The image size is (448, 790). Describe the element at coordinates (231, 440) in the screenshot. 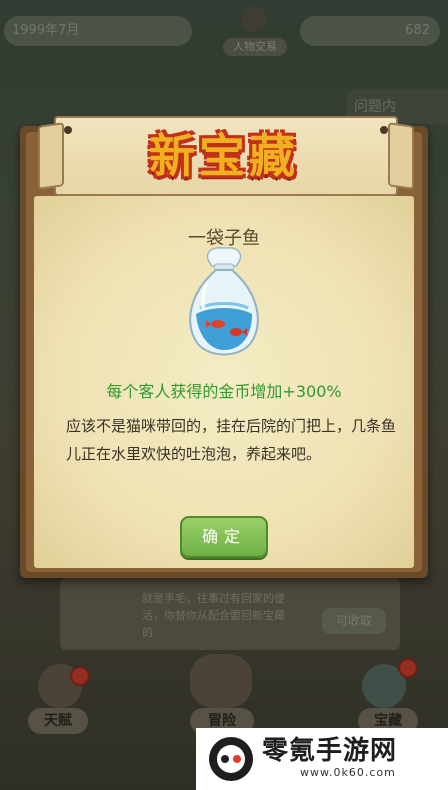

I see `item-description: 应该不是猫咪带回的，挂在后院的门把上，几条鱼儿正在水里欢快的吐泡泡，养起来吧。` at that location.